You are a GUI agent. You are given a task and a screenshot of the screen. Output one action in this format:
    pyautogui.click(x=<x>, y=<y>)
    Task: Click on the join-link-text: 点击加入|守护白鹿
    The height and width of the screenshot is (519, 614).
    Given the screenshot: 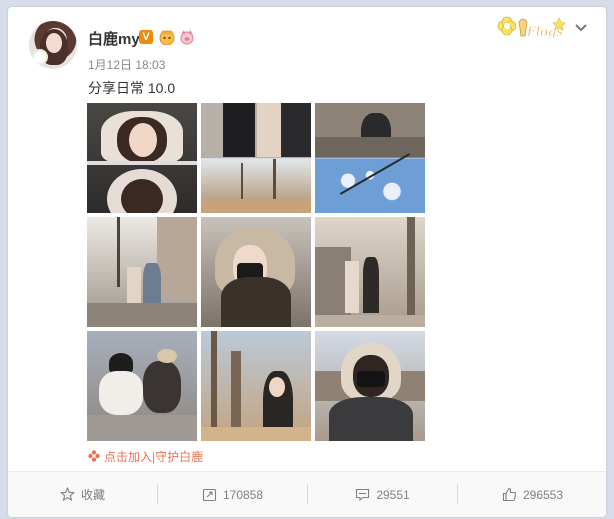 What is the action you would take?
    pyautogui.click(x=153, y=457)
    